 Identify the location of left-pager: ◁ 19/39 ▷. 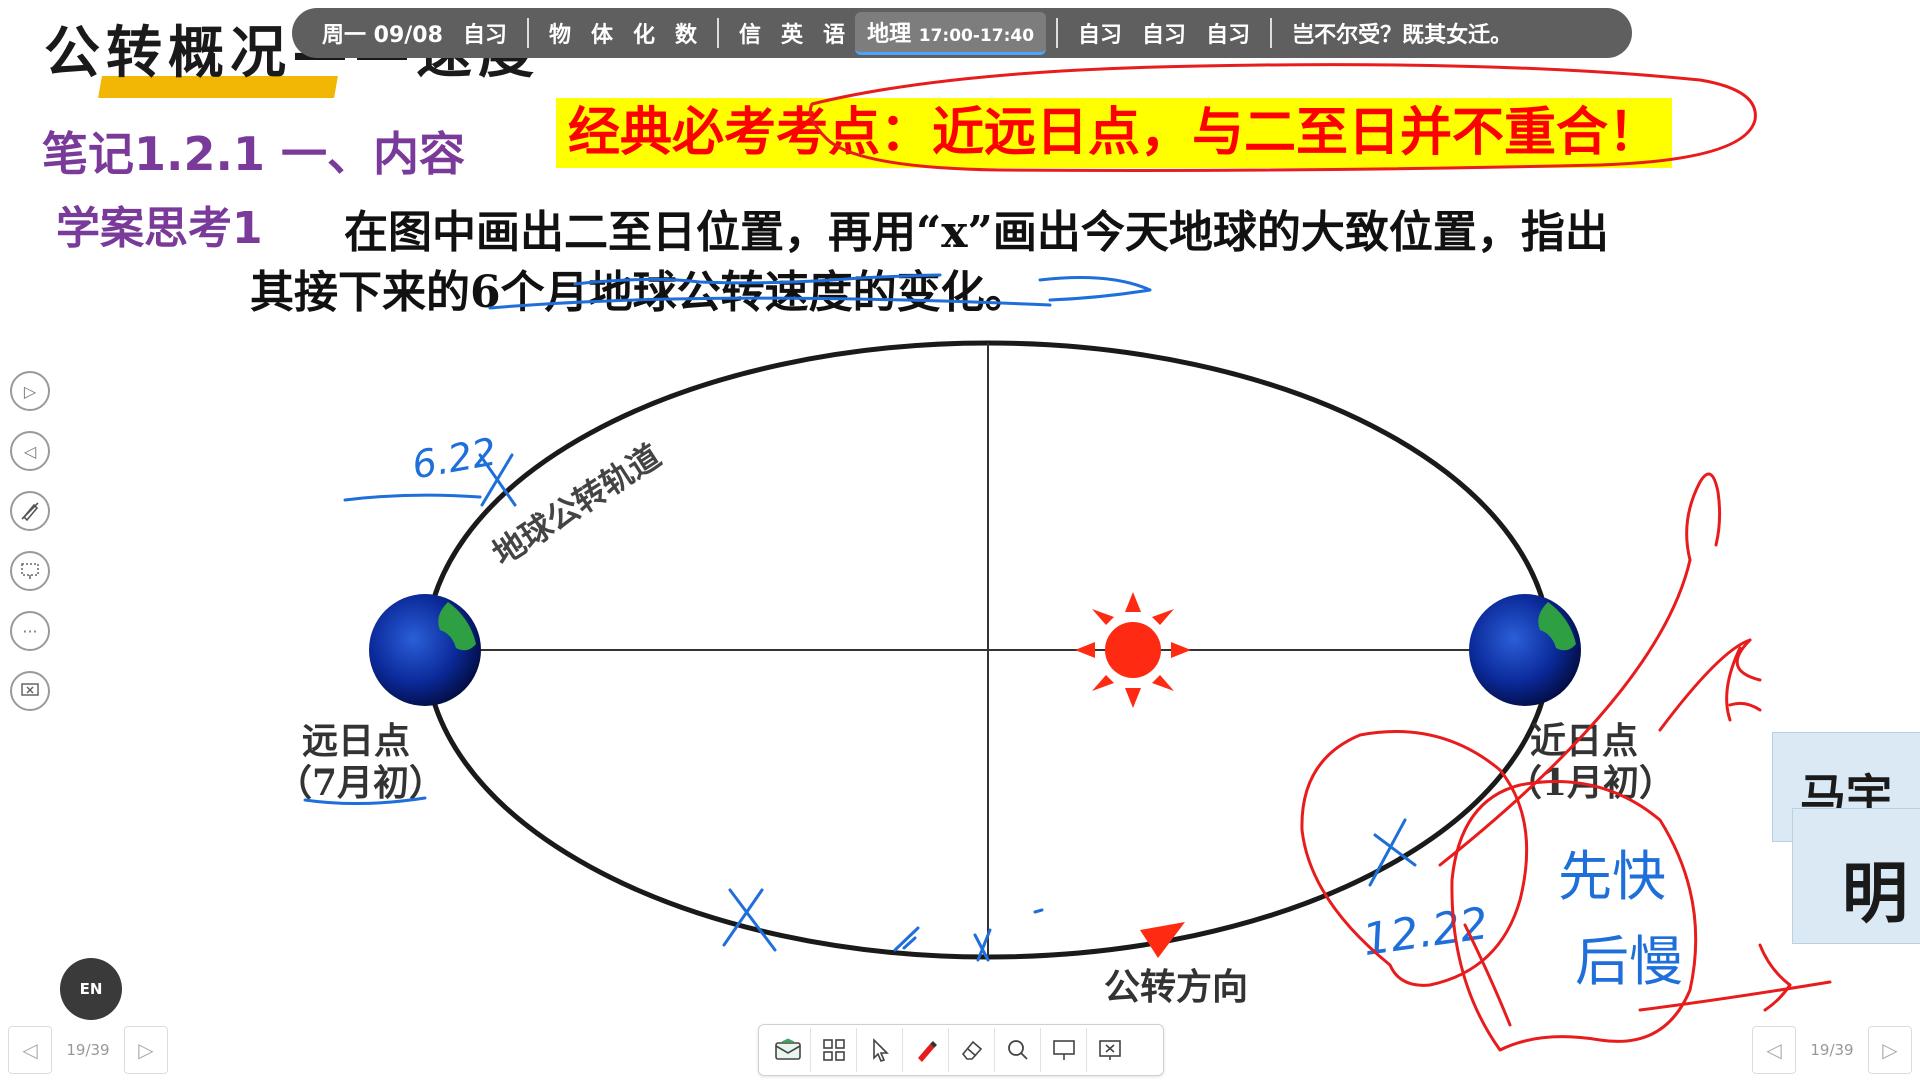
(88, 1050).